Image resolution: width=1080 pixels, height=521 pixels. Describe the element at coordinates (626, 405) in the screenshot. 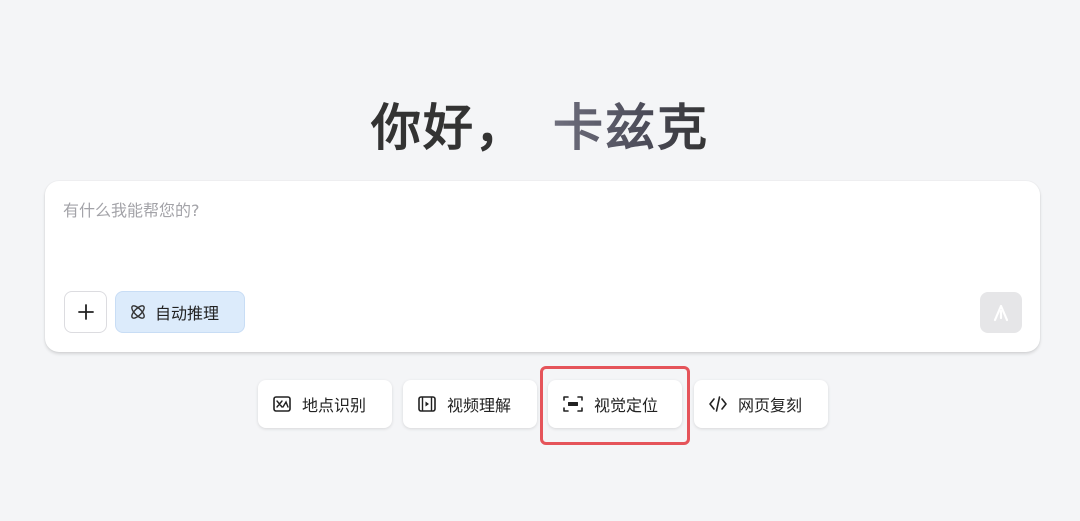

I see `tool-label: 视觉定位` at that location.